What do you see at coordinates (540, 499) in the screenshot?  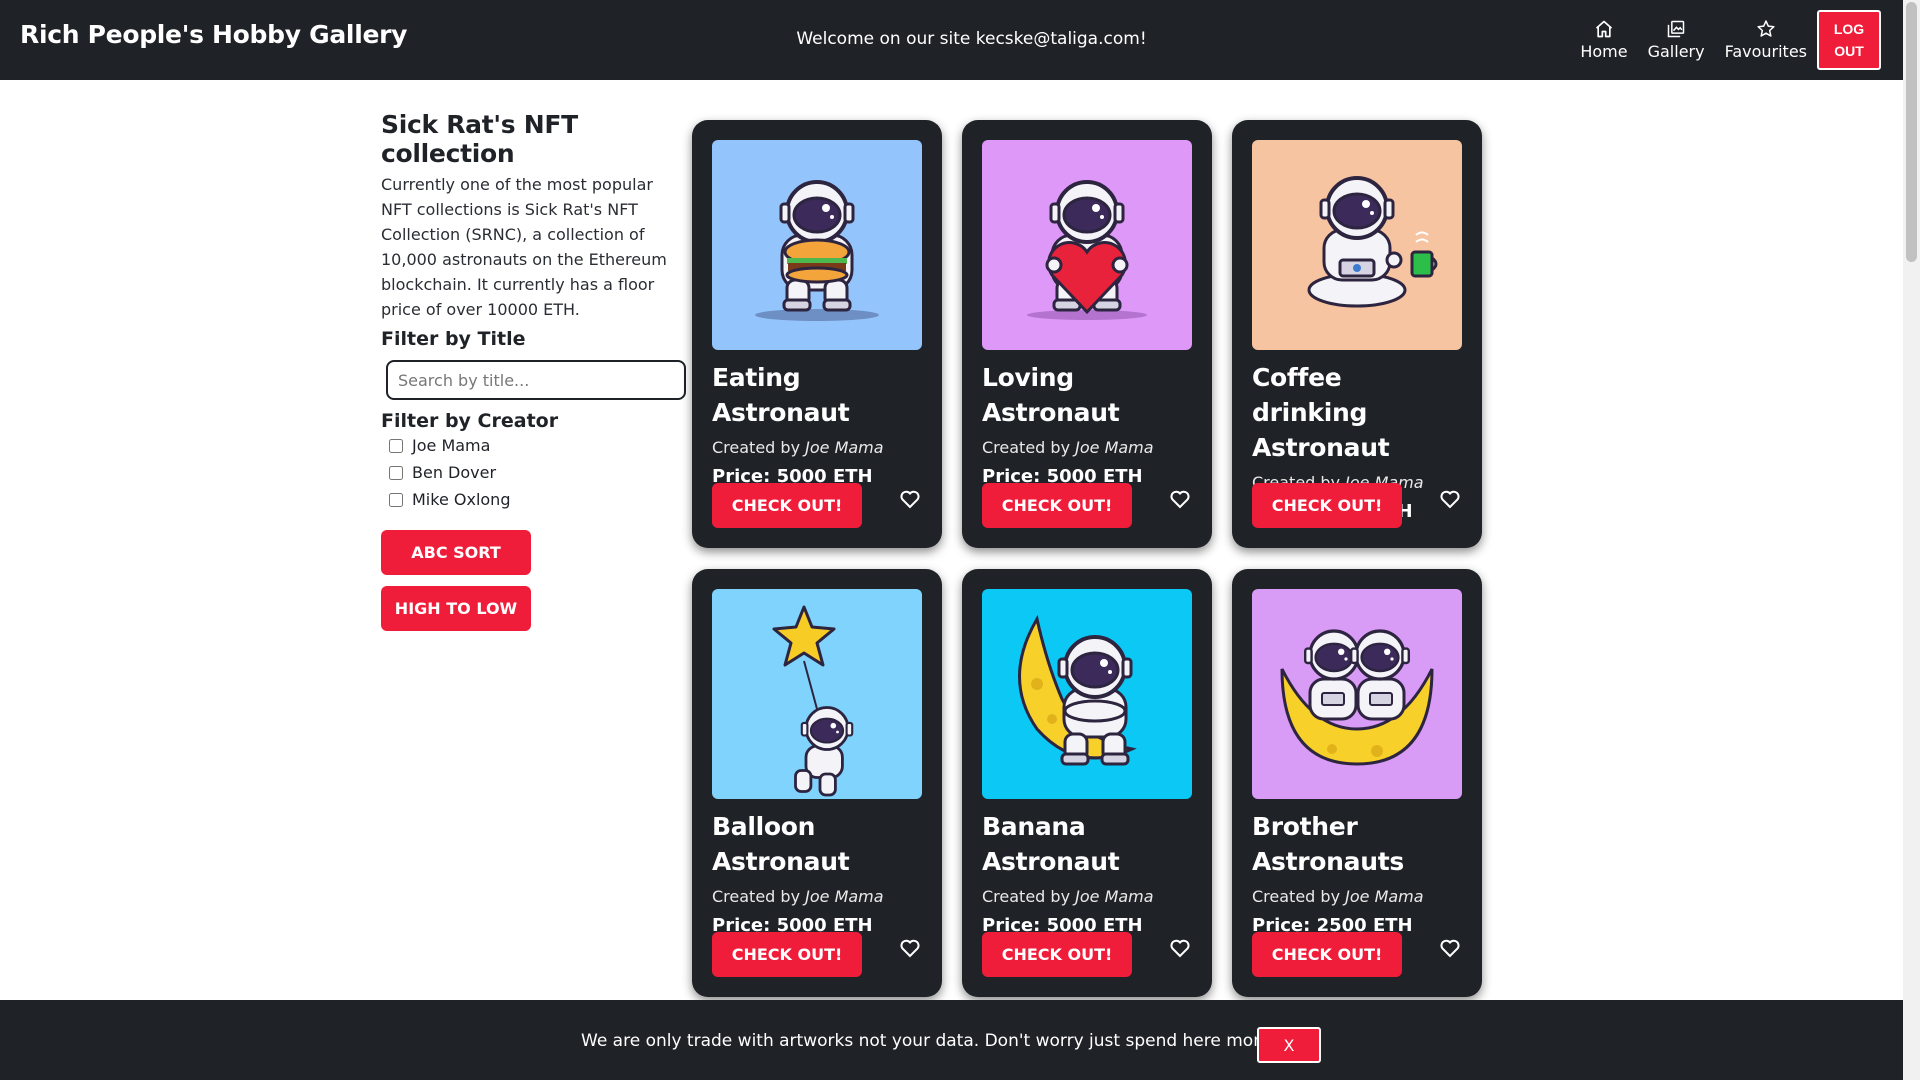 I see `creator-option-mike-oxlong: Mike Oxlong` at bounding box center [540, 499].